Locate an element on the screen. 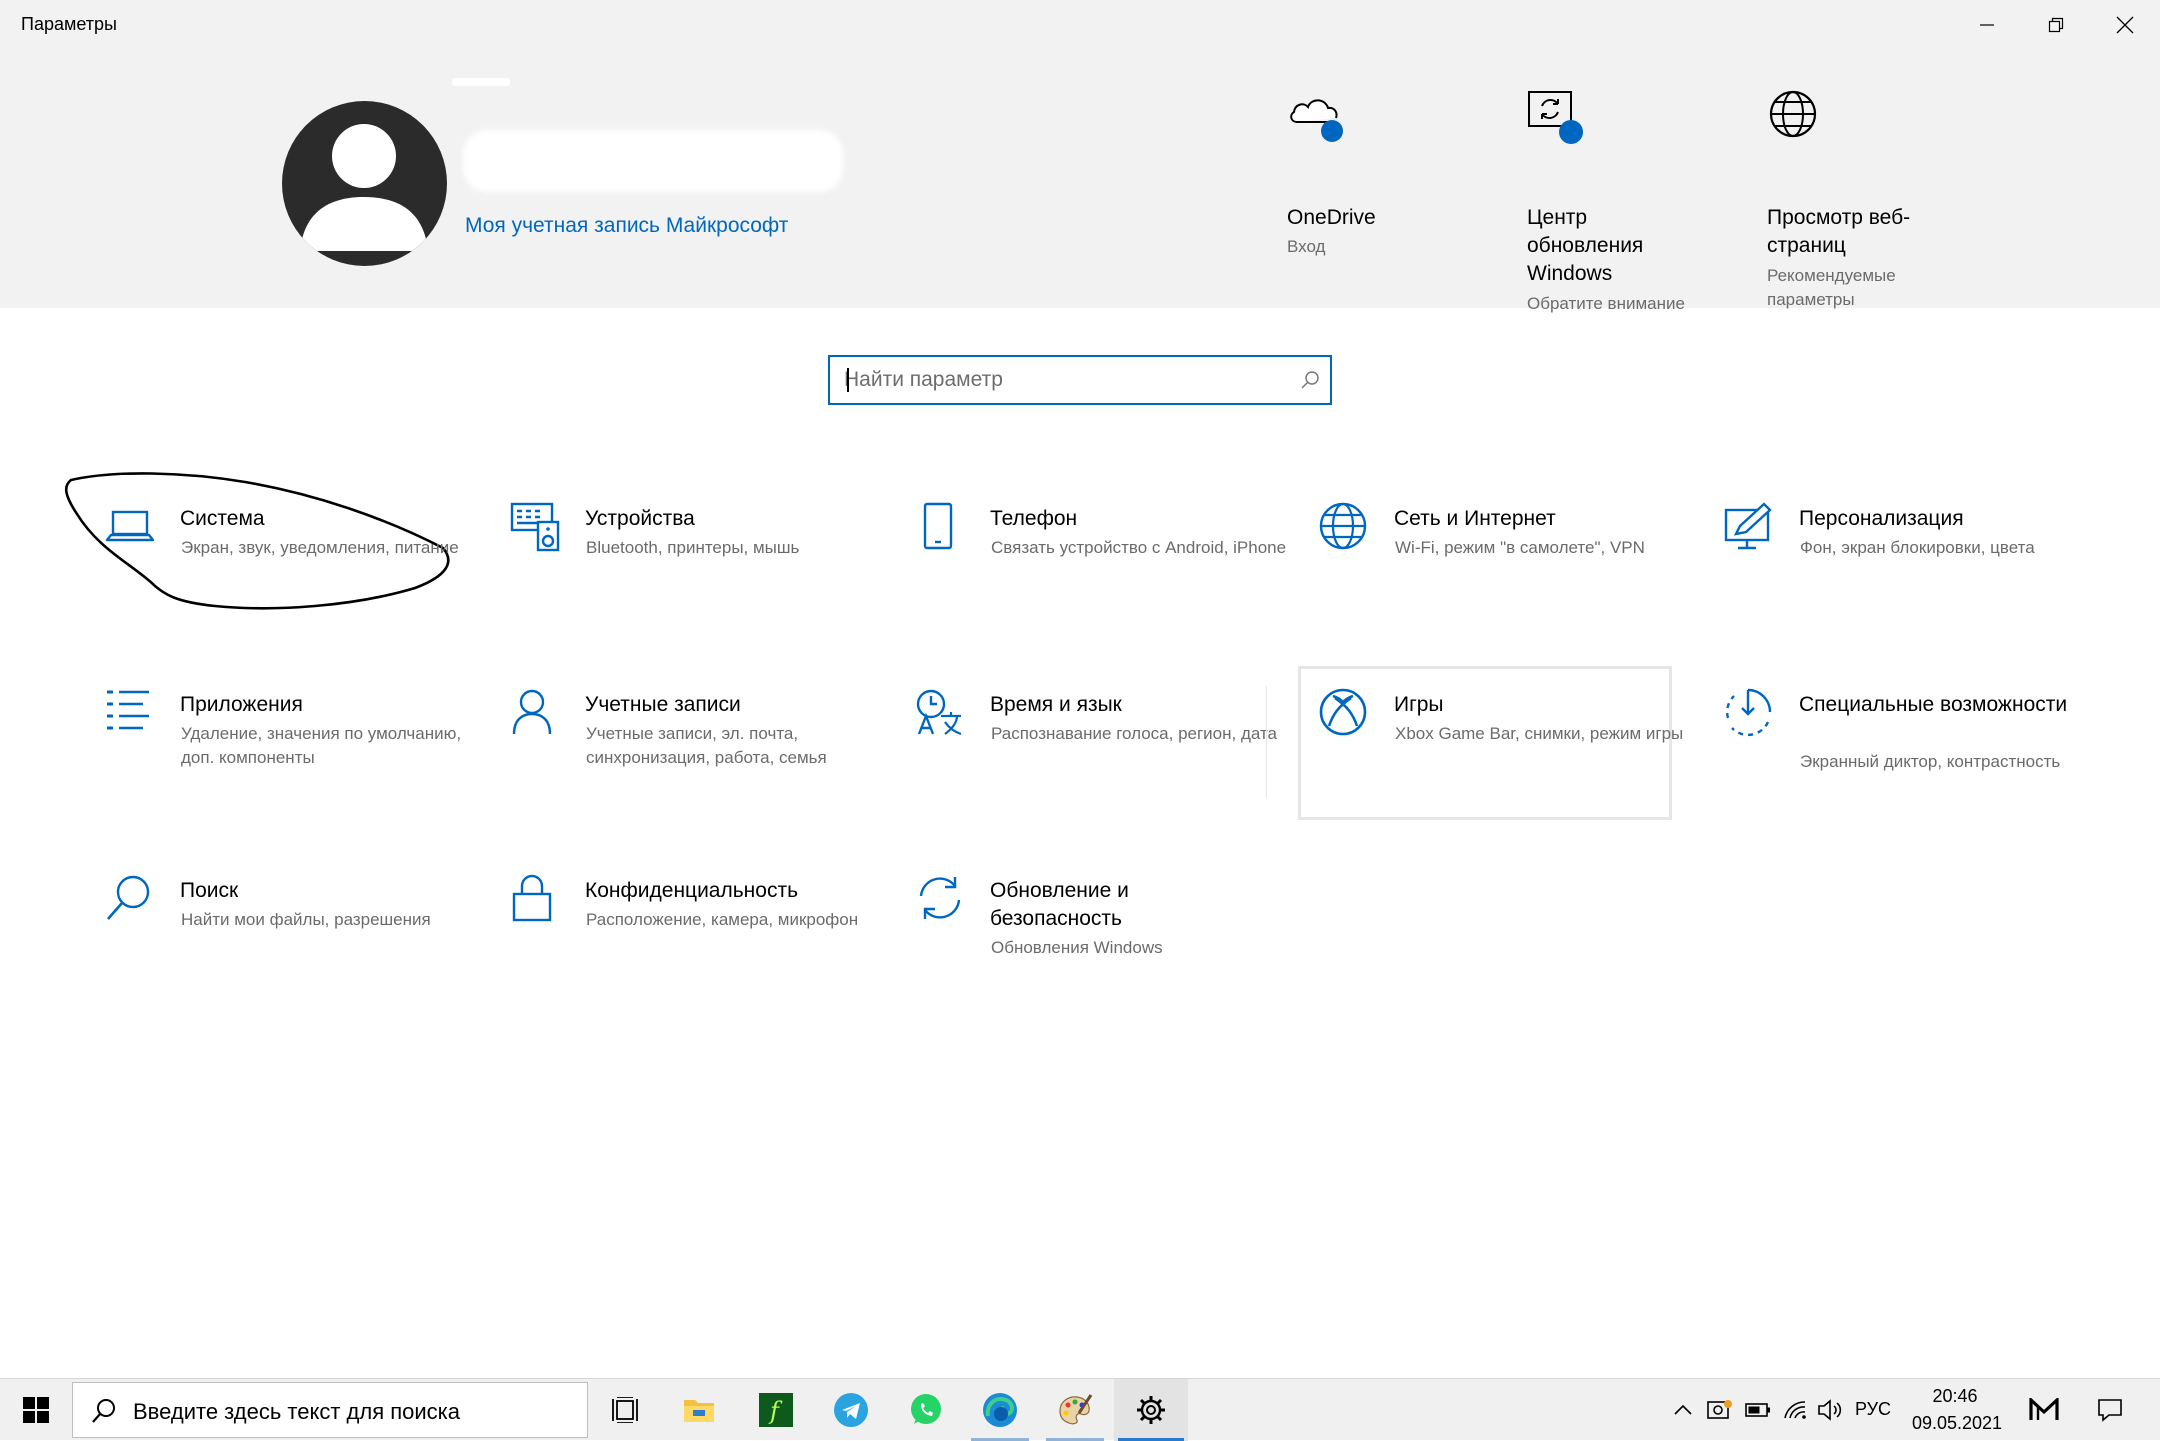  onedrive-subtitle: Вход is located at coordinates (1306, 246).